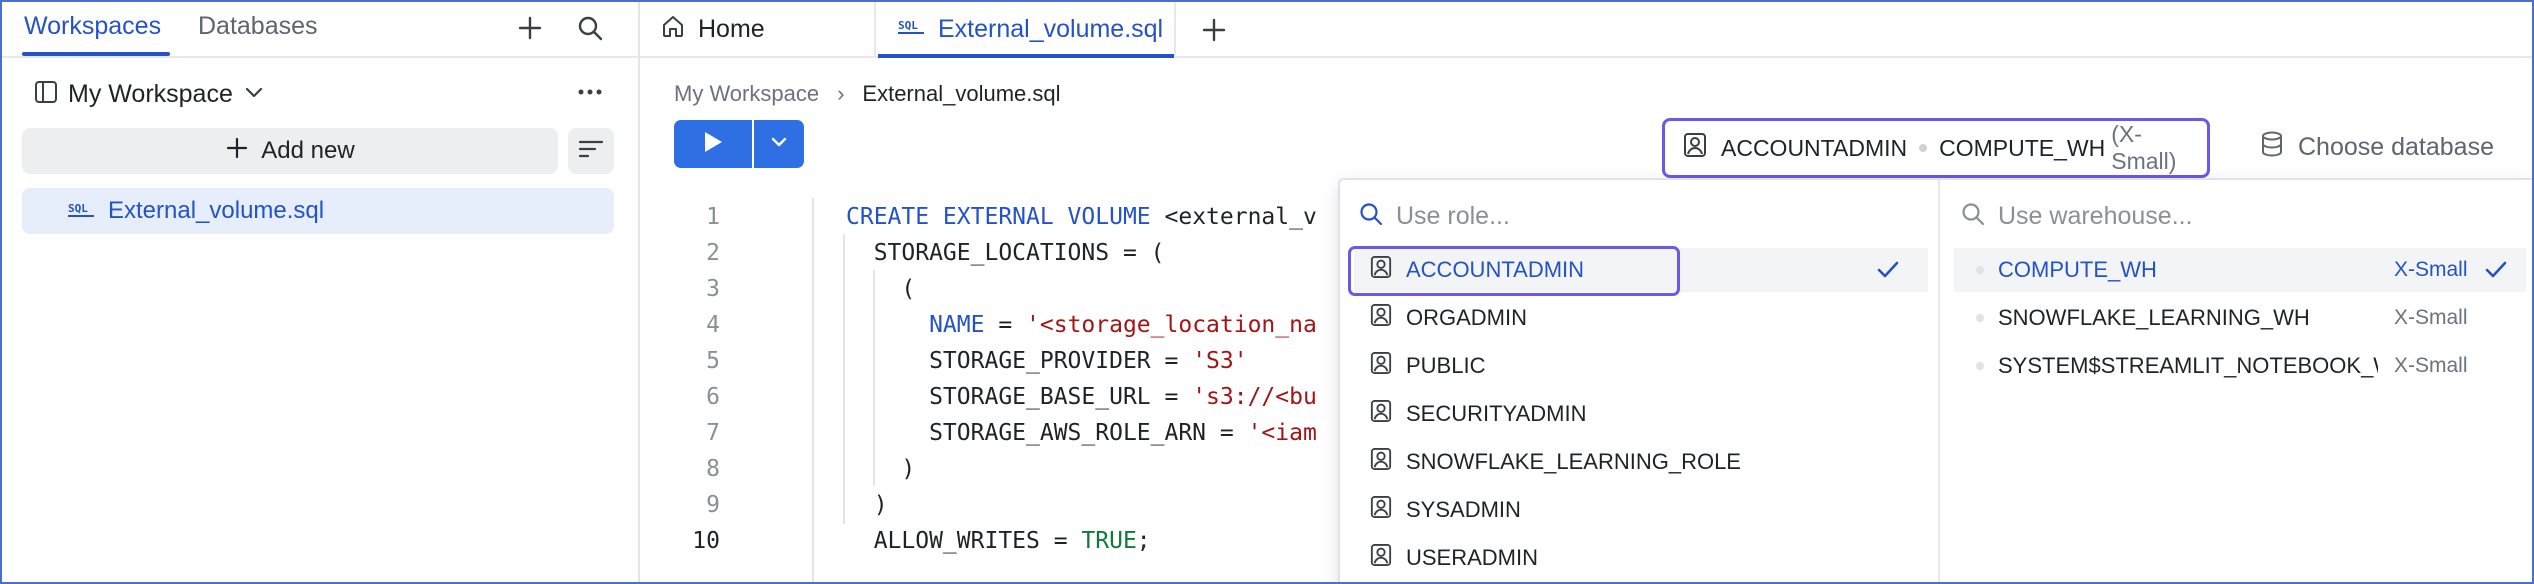  I want to click on sql-file-icon: SQL, so click(911, 29).